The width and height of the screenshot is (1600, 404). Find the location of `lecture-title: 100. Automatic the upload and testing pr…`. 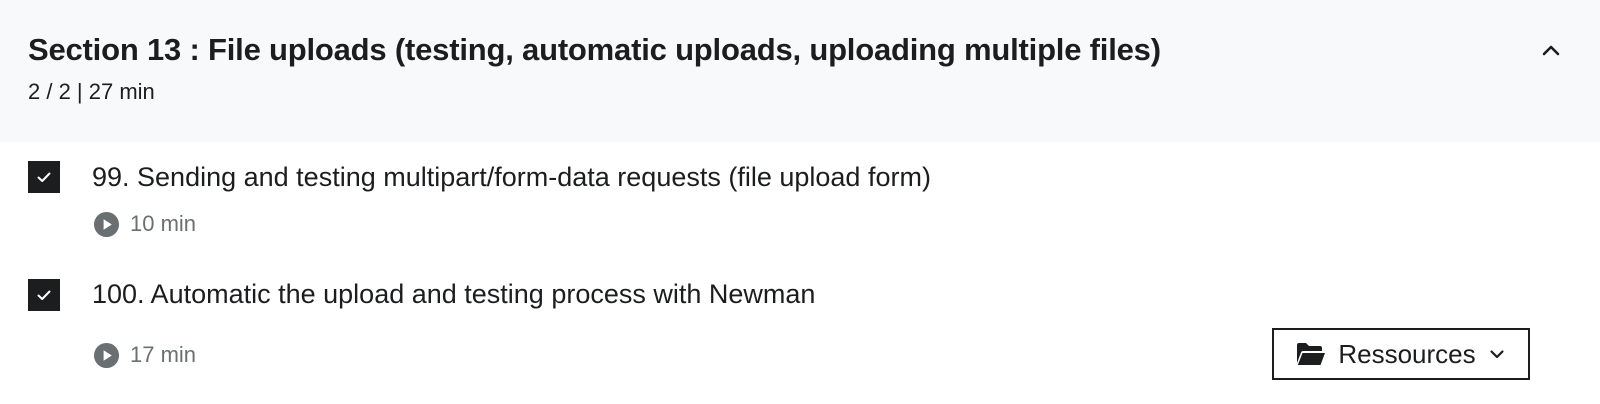

lecture-title: 100. Automatic the upload and testing pr… is located at coordinates (454, 294).